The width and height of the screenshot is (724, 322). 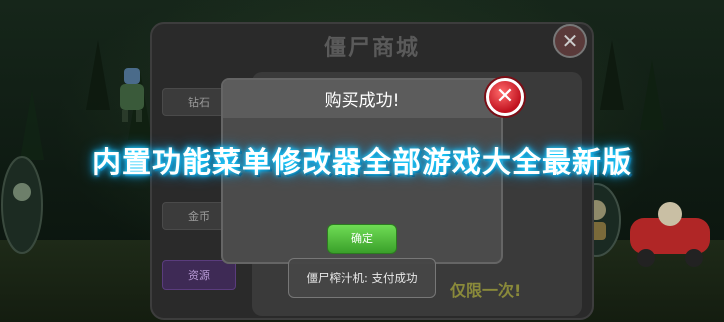 I want to click on red-car-character, so click(x=670, y=234).